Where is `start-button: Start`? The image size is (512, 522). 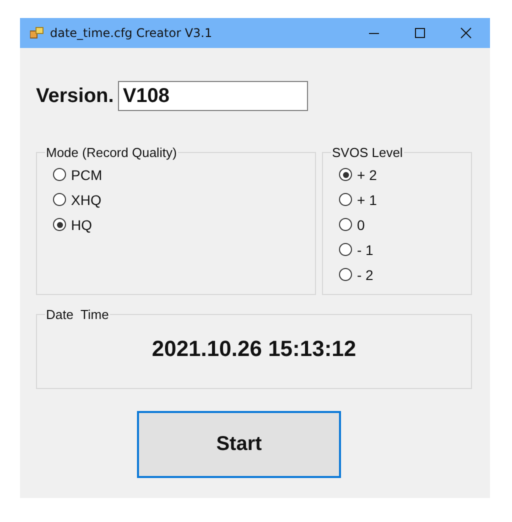
start-button: Start is located at coordinates (239, 444).